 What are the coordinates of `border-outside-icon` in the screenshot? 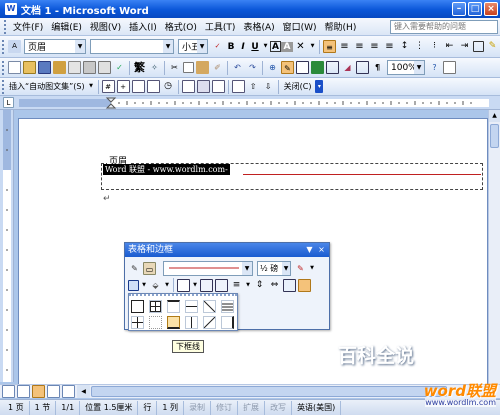 It's located at (137, 306).